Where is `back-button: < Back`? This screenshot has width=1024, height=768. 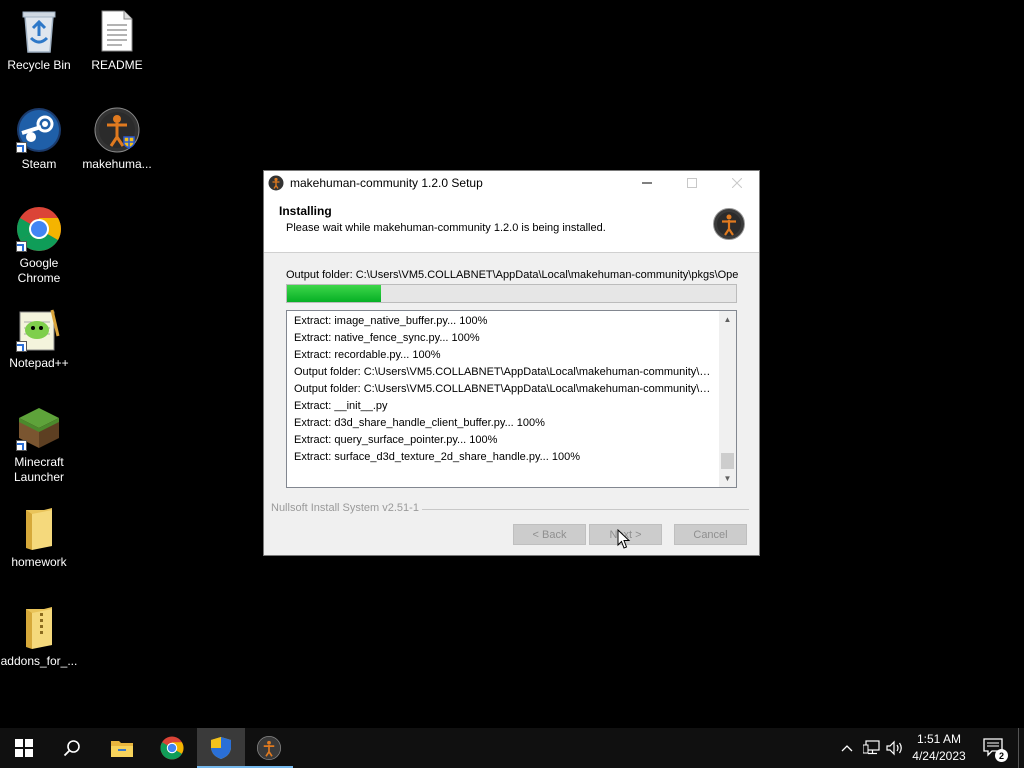 back-button: < Back is located at coordinates (549, 534).